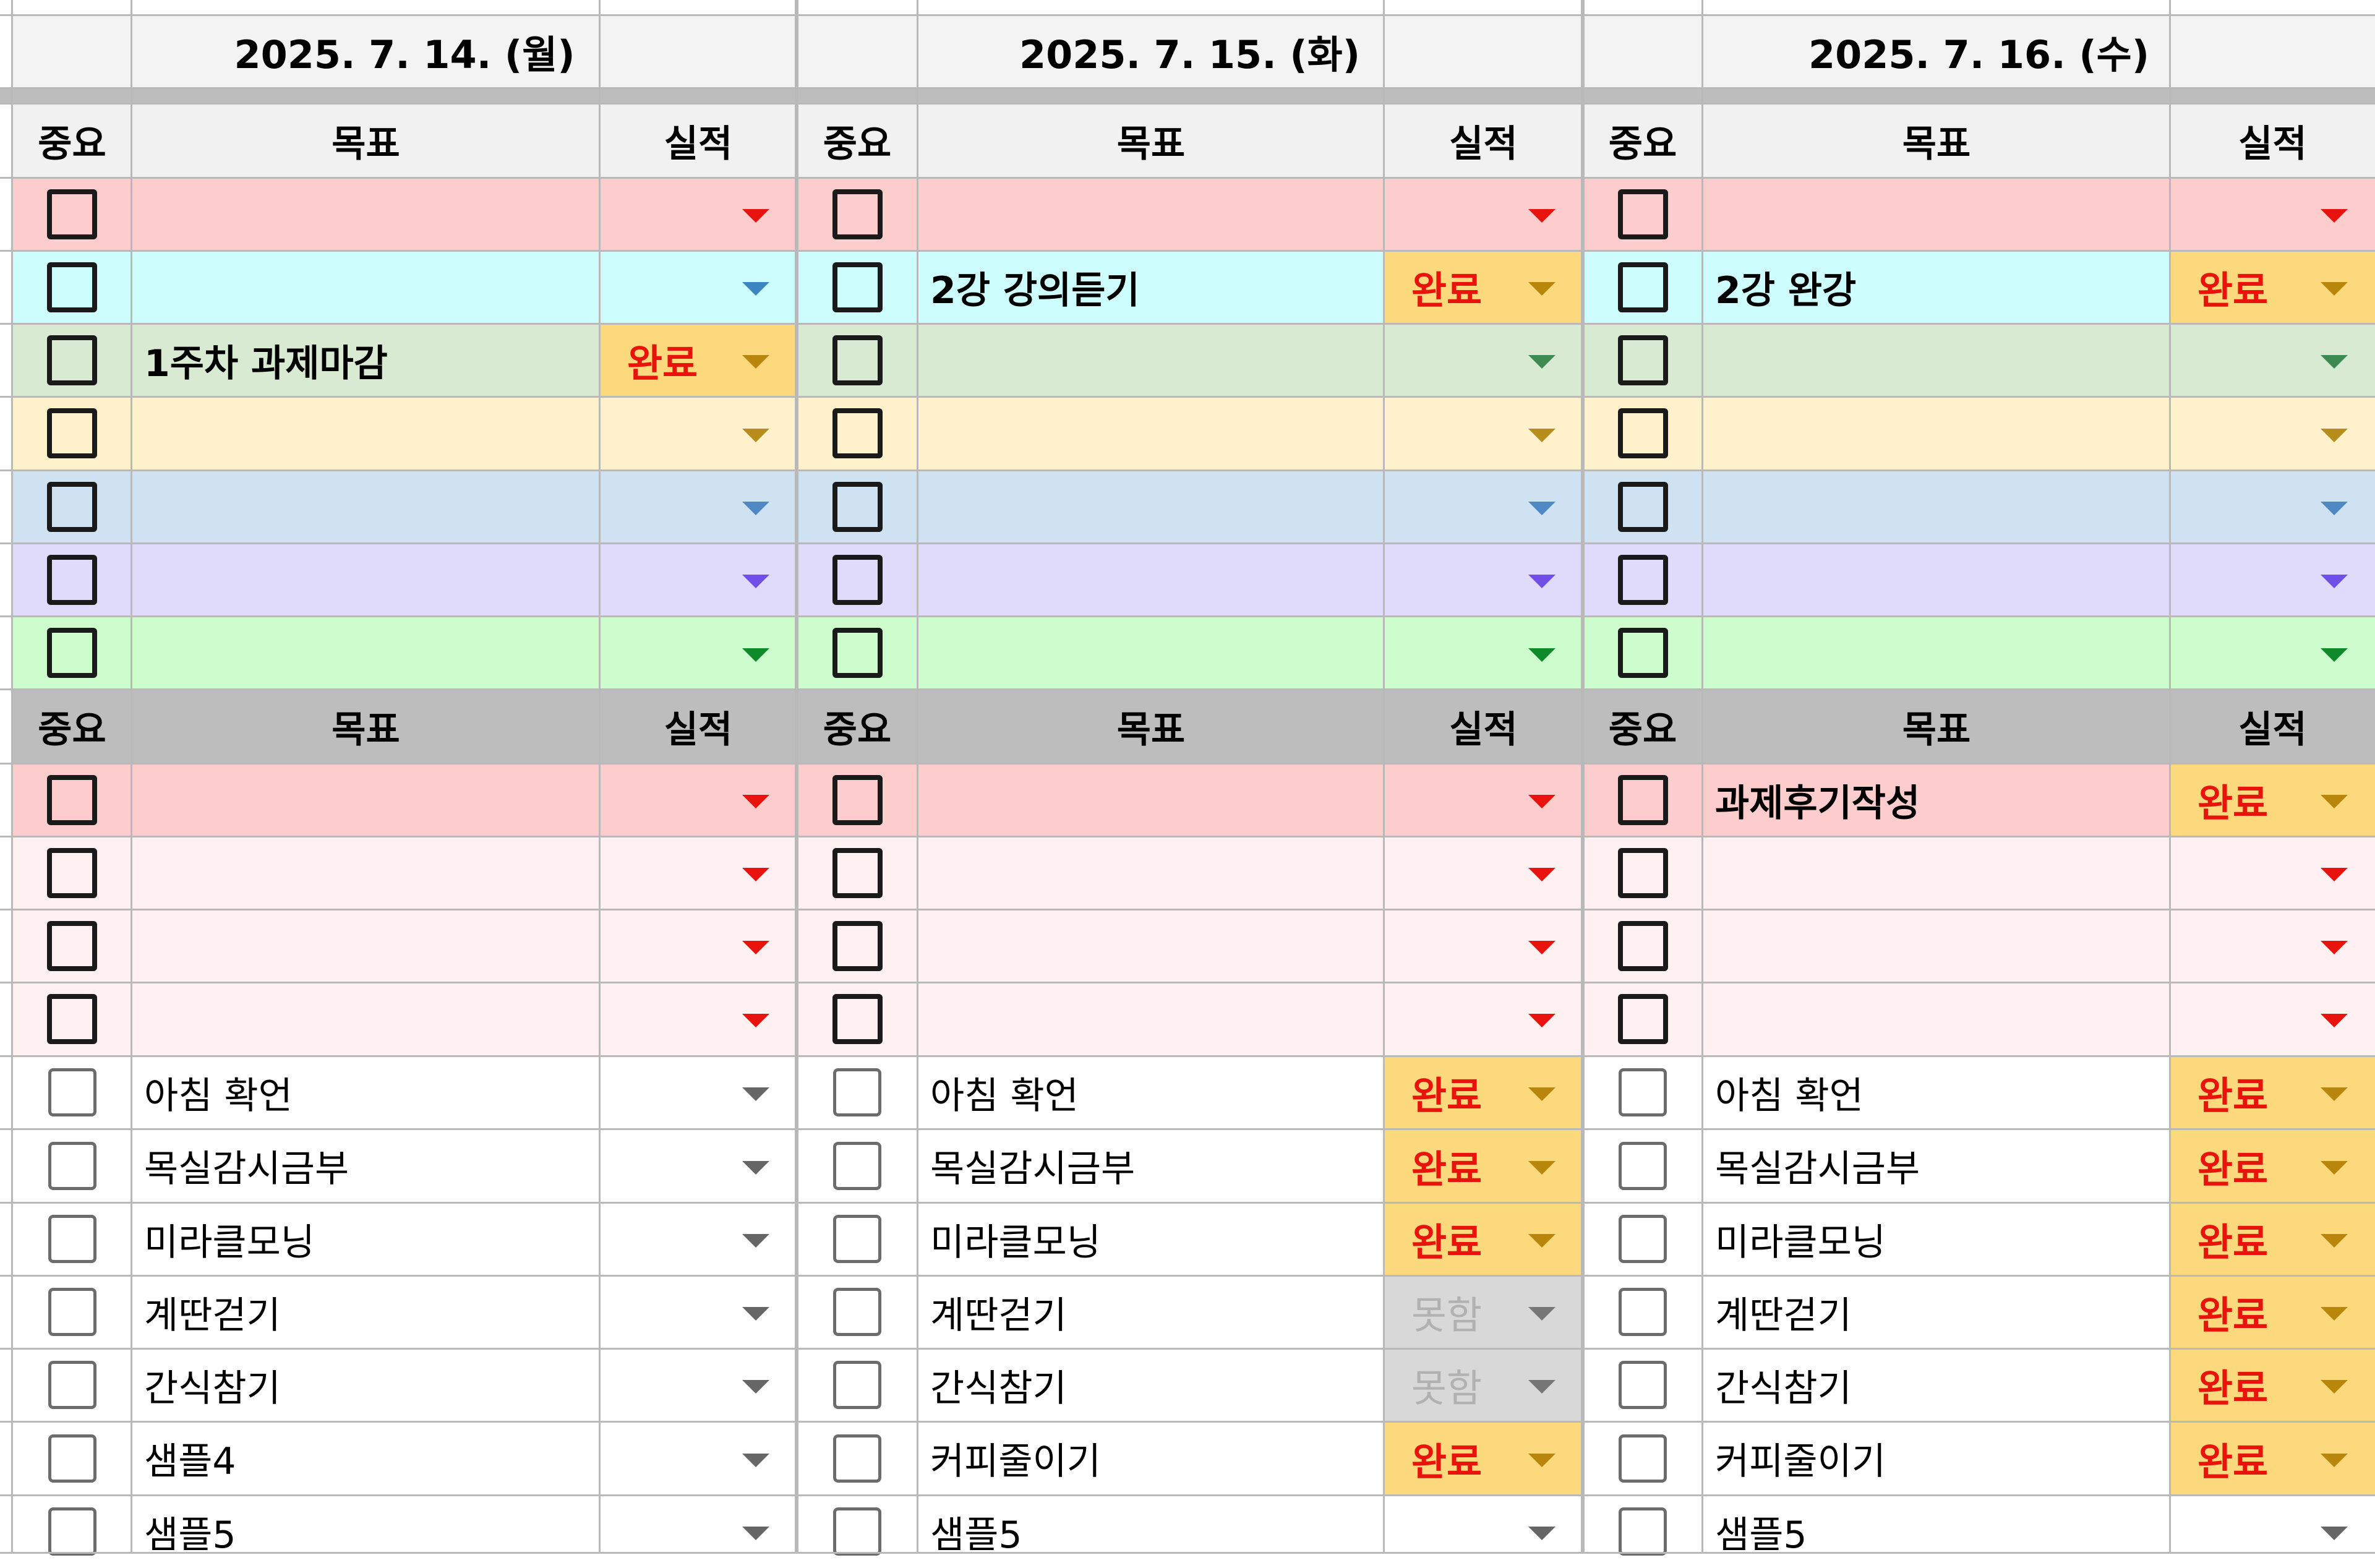  What do you see at coordinates (1483, 1311) in the screenshot?
I see `result-dropdown: 못함` at bounding box center [1483, 1311].